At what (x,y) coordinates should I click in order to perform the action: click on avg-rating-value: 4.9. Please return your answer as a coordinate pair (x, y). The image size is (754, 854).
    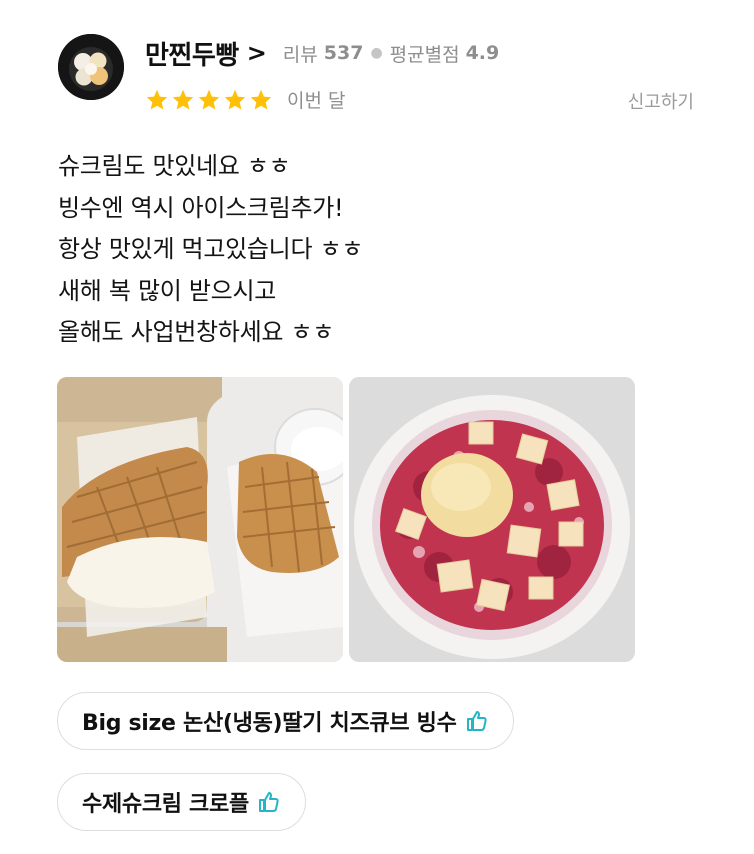
    Looking at the image, I should click on (482, 53).